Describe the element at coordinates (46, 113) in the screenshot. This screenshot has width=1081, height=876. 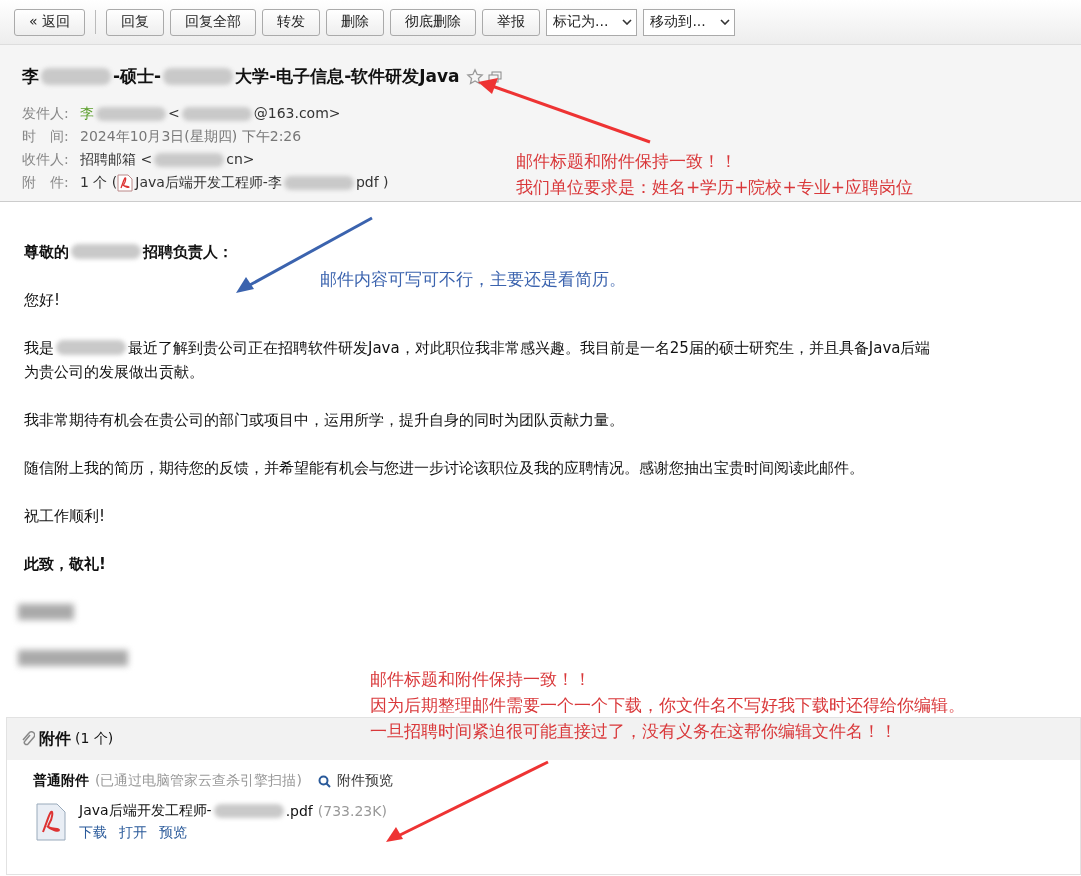
I see `field-label: 发件人:` at that location.